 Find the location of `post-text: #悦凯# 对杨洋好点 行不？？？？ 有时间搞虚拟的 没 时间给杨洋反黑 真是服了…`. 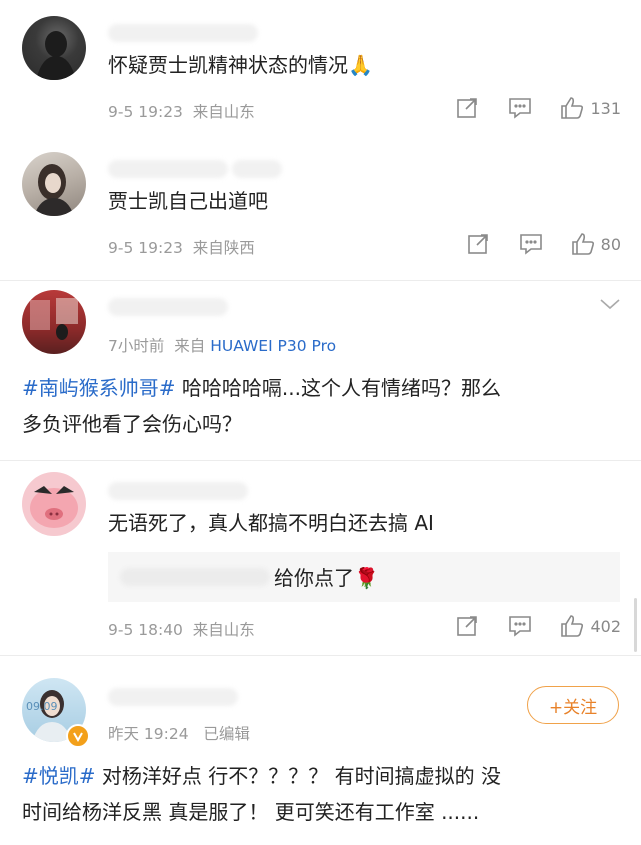

post-text: #悦凯# 对杨洋好点 行不？？？？ 有时间搞虚拟的 没 时间给杨洋反黑 真是服了… is located at coordinates (319, 794).